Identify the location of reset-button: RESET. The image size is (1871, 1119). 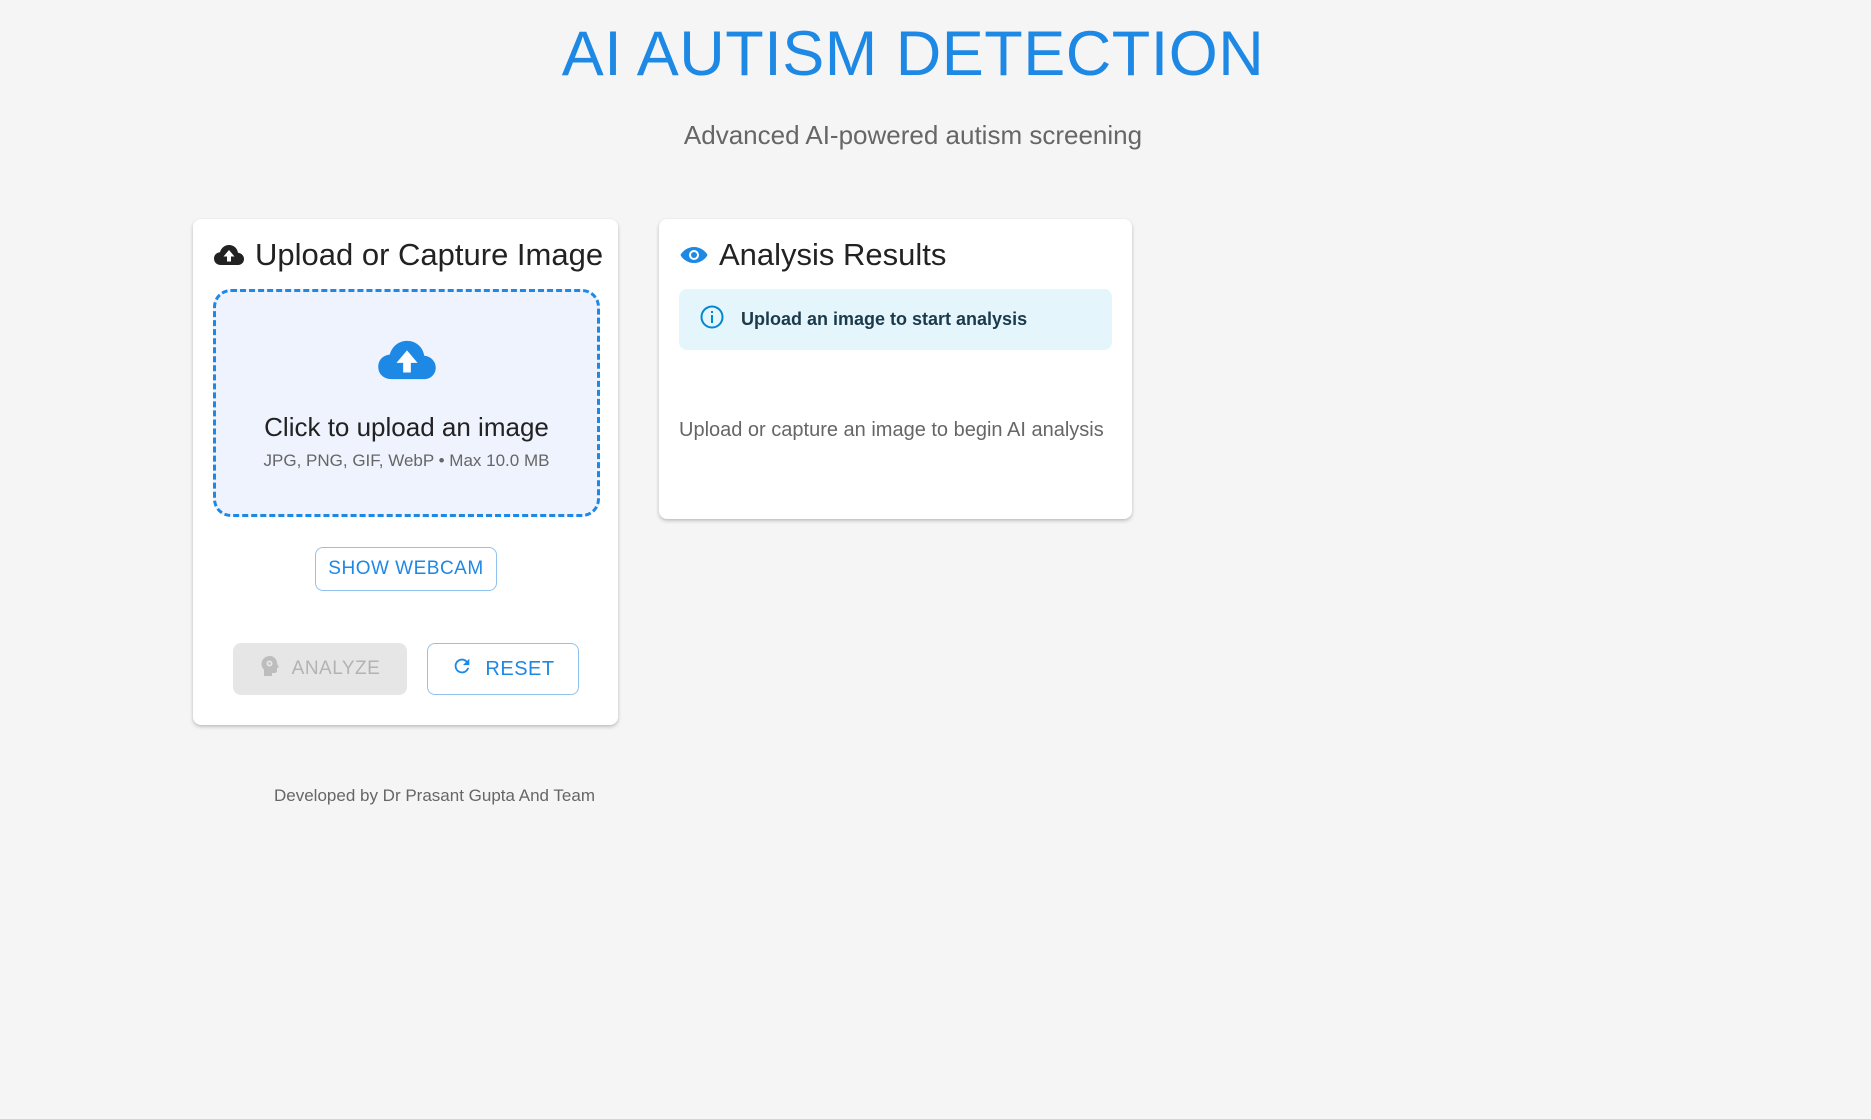
(503, 669).